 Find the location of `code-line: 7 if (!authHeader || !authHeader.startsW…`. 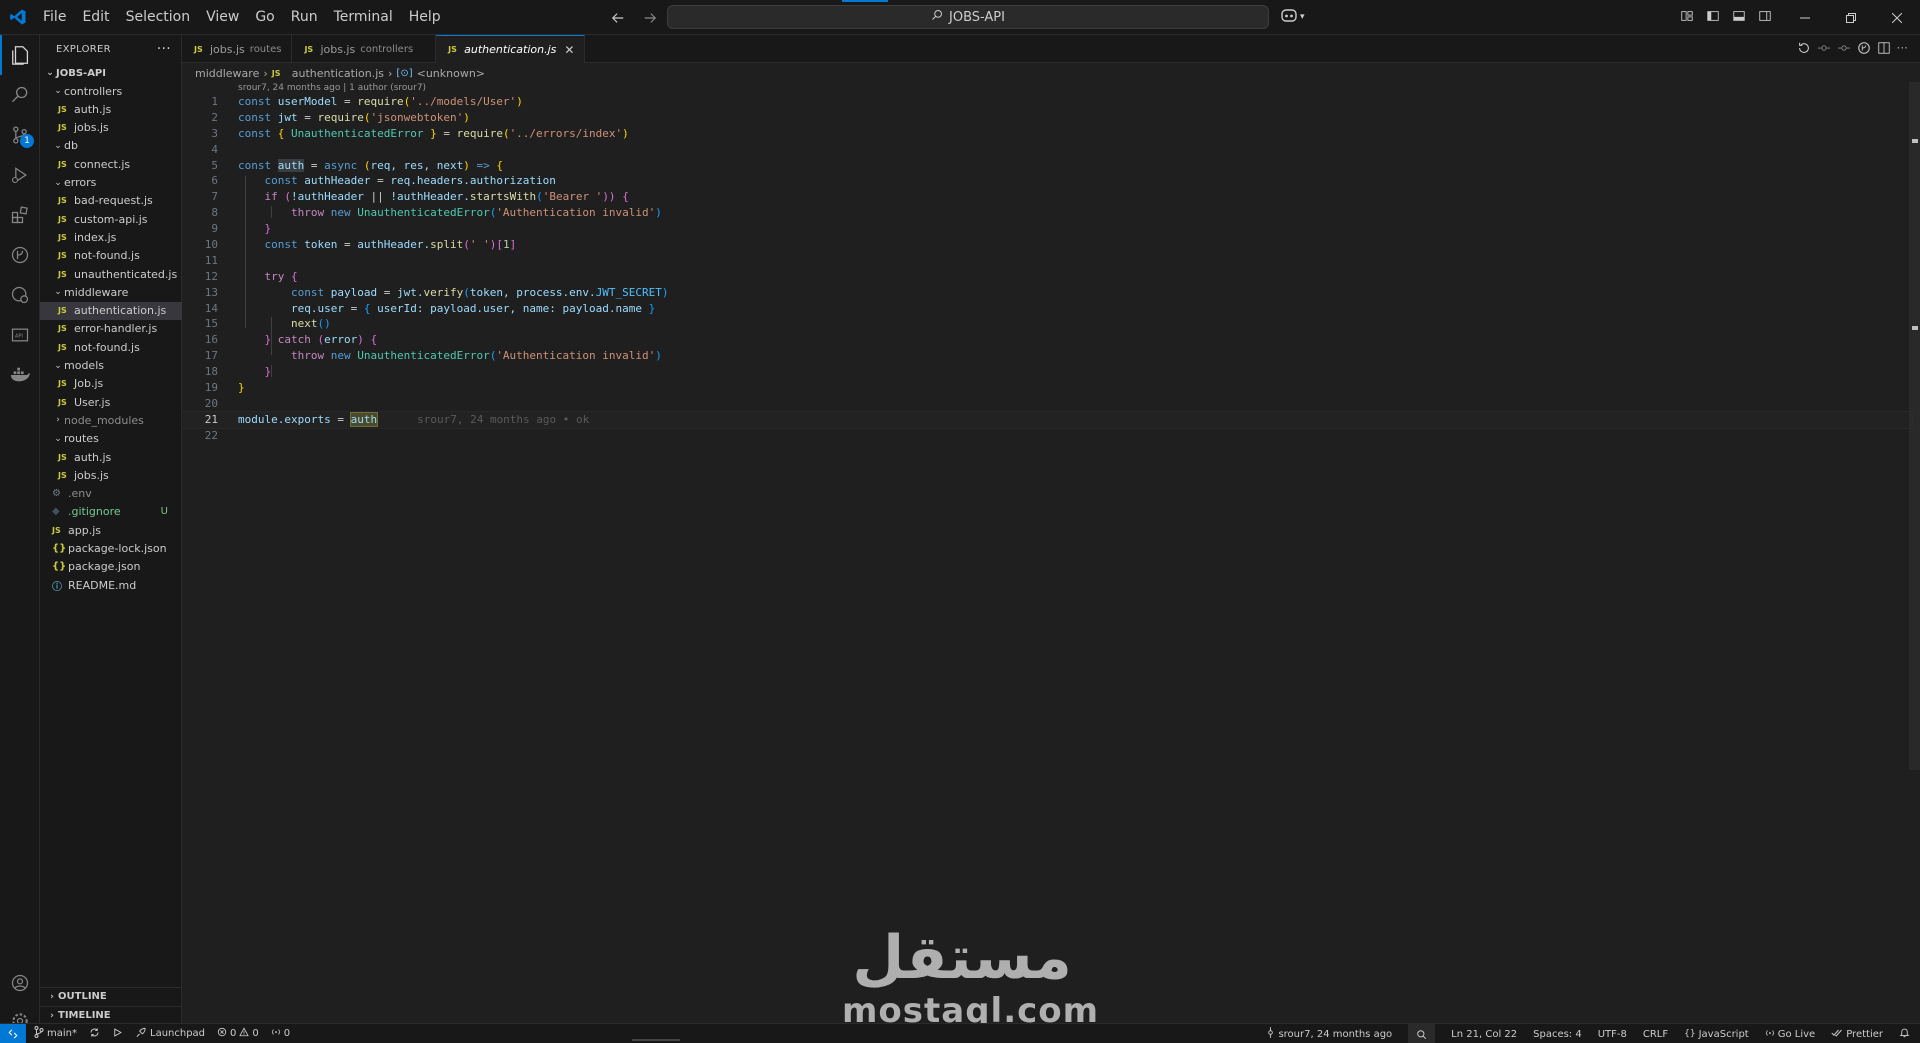

code-line: 7 if (!authHeader || !authHeader.startsW… is located at coordinates (1047, 197).